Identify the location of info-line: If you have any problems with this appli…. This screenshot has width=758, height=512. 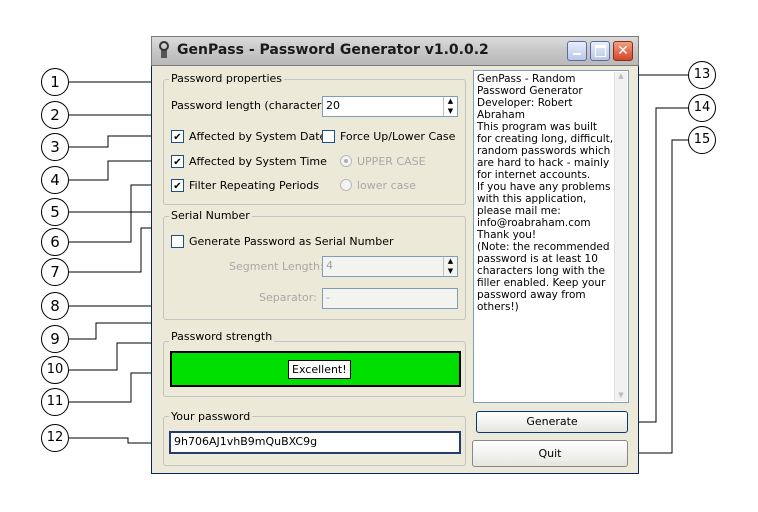
(545, 199).